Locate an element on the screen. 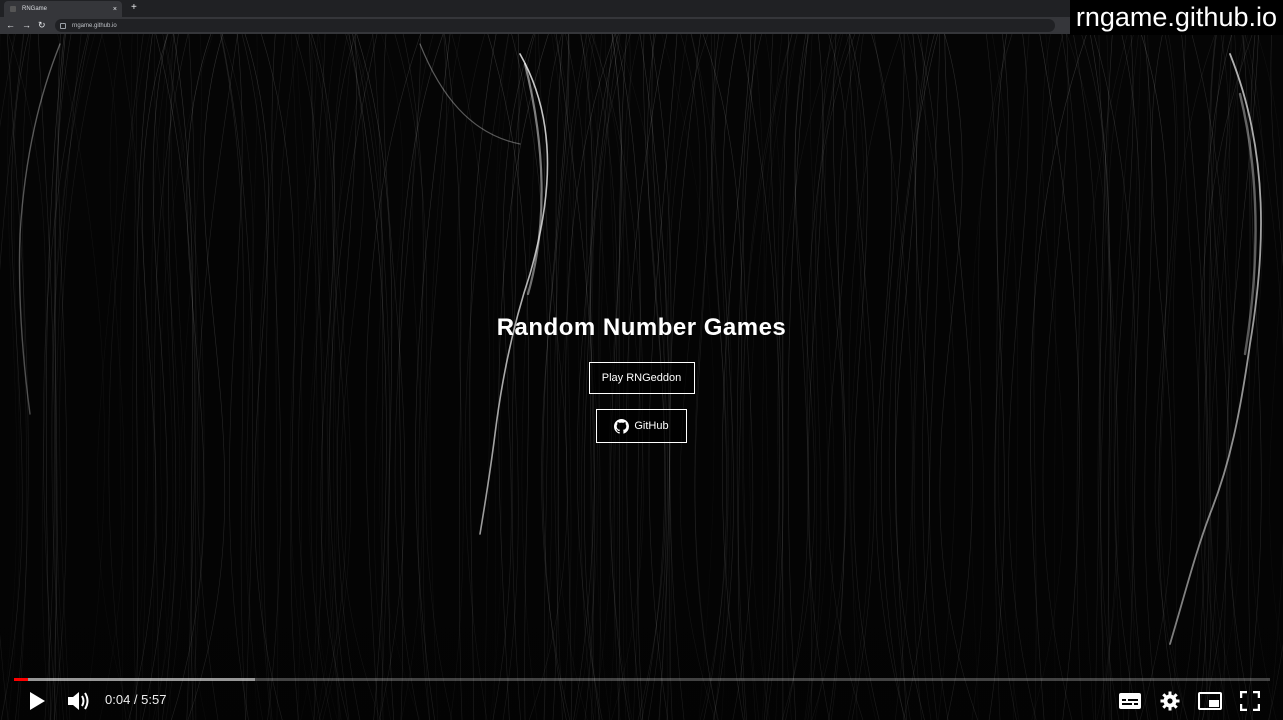  fullscreen-icon is located at coordinates (1250, 701).